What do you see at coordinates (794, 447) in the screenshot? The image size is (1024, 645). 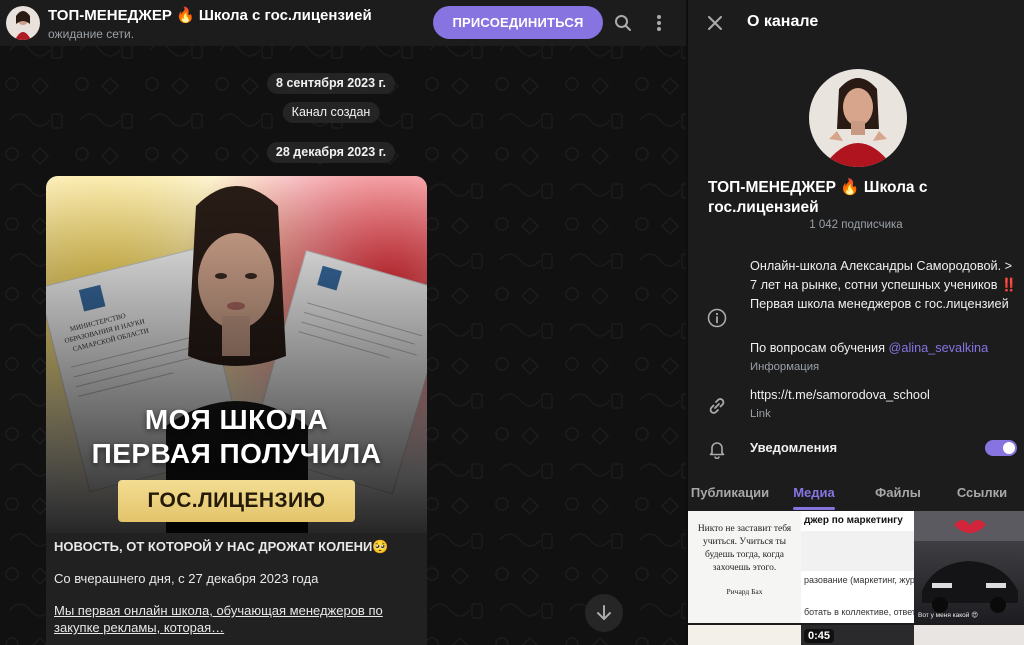 I see `notifications-label: Уведомления` at bounding box center [794, 447].